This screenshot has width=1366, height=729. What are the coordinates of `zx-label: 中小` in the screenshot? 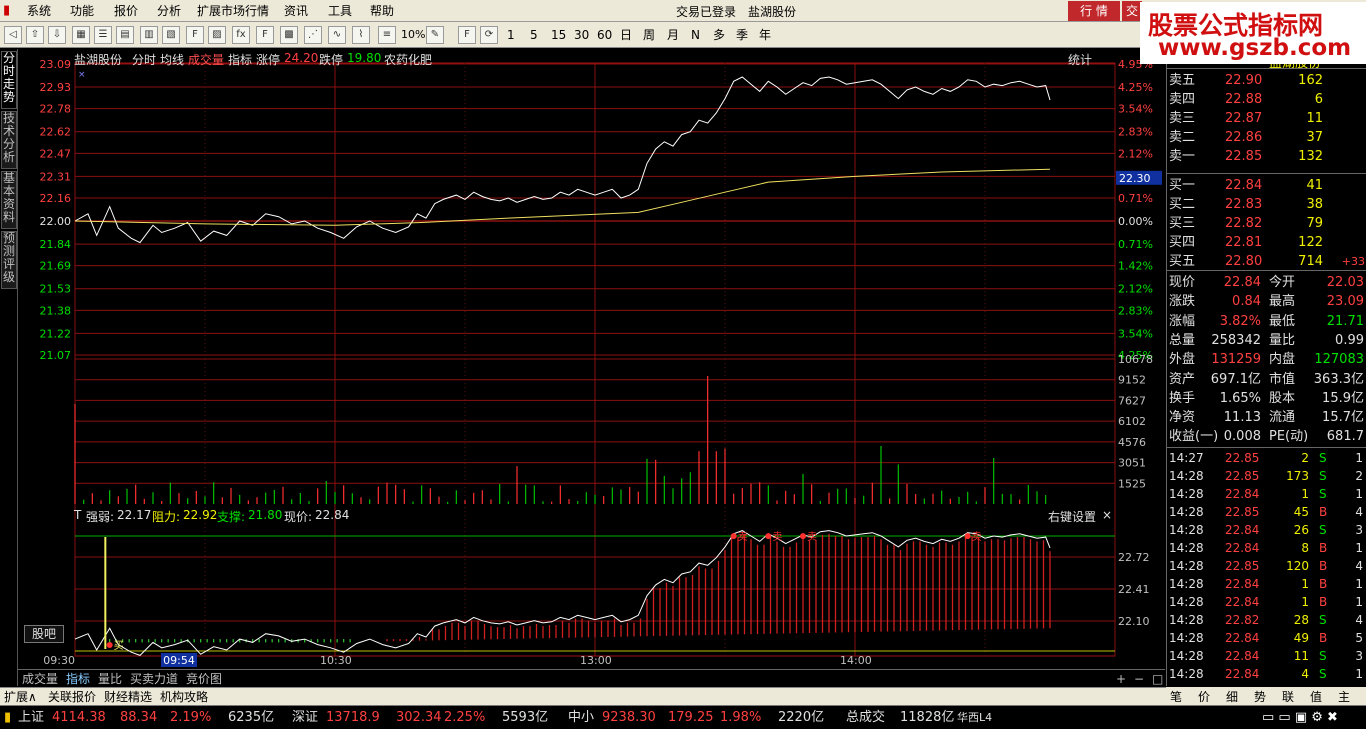 It's located at (581, 718).